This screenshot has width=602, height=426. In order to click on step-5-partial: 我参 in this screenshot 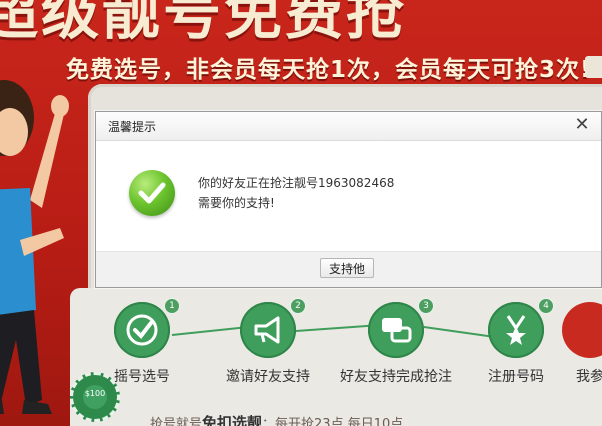, I will do `click(581, 344)`.